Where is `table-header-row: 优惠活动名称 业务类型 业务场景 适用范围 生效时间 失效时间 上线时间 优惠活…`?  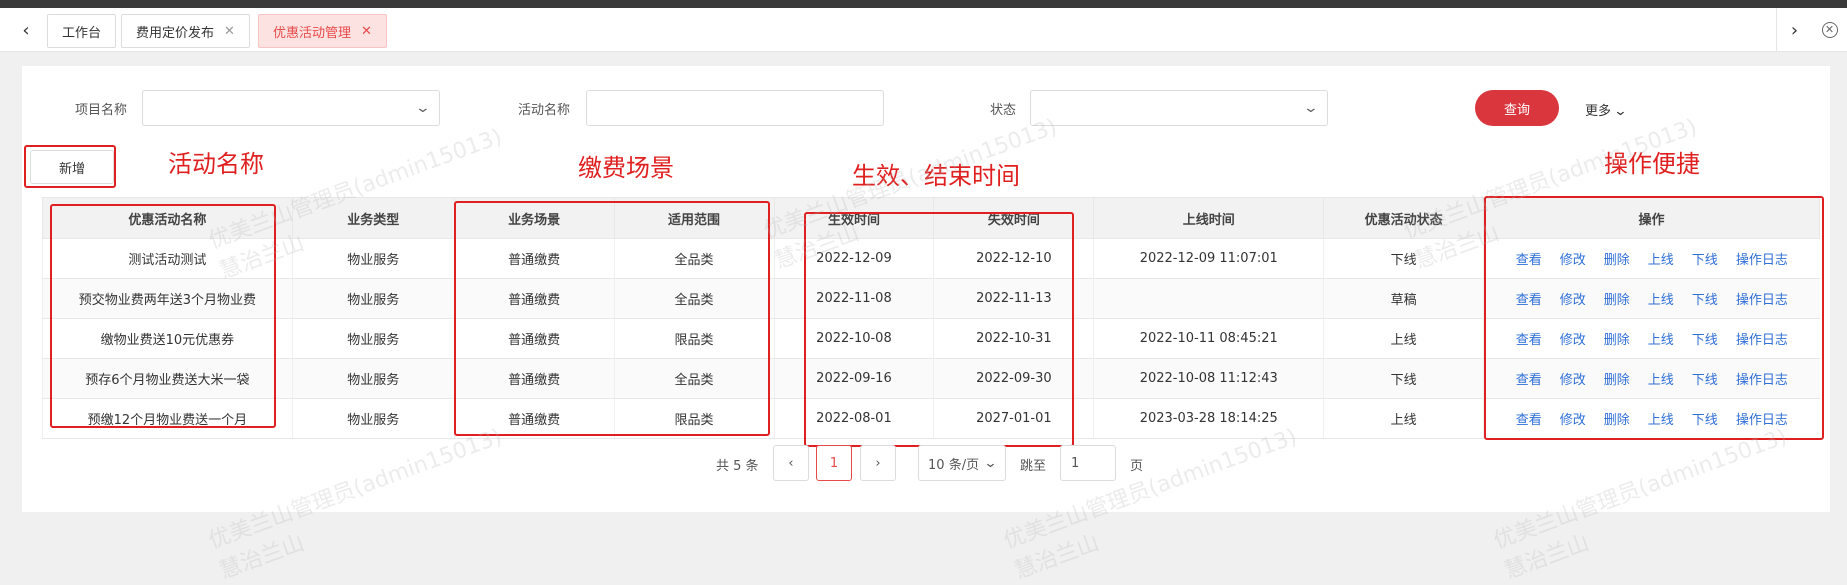
table-header-row: 优惠活动名称 业务类型 业务场景 适用范围 生效时间 失效时间 上线时间 优惠活… is located at coordinates (931, 218).